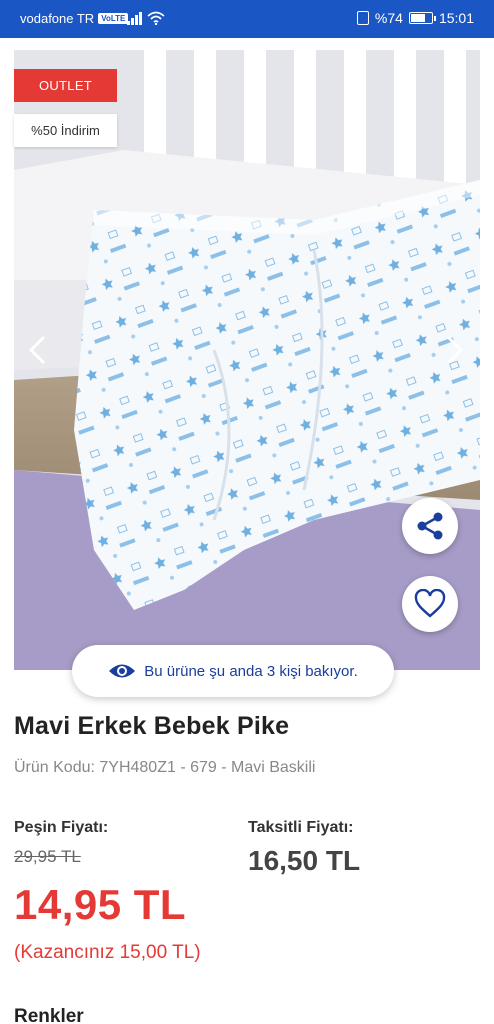  I want to click on vibrate-icon, so click(362, 18).